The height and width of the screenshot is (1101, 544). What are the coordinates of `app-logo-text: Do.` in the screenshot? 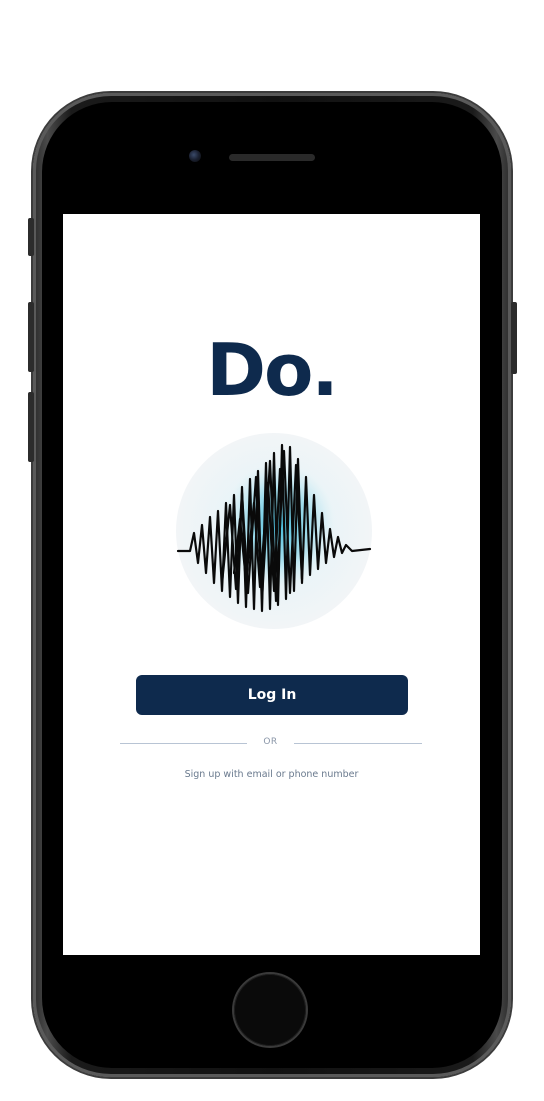 It's located at (272, 370).